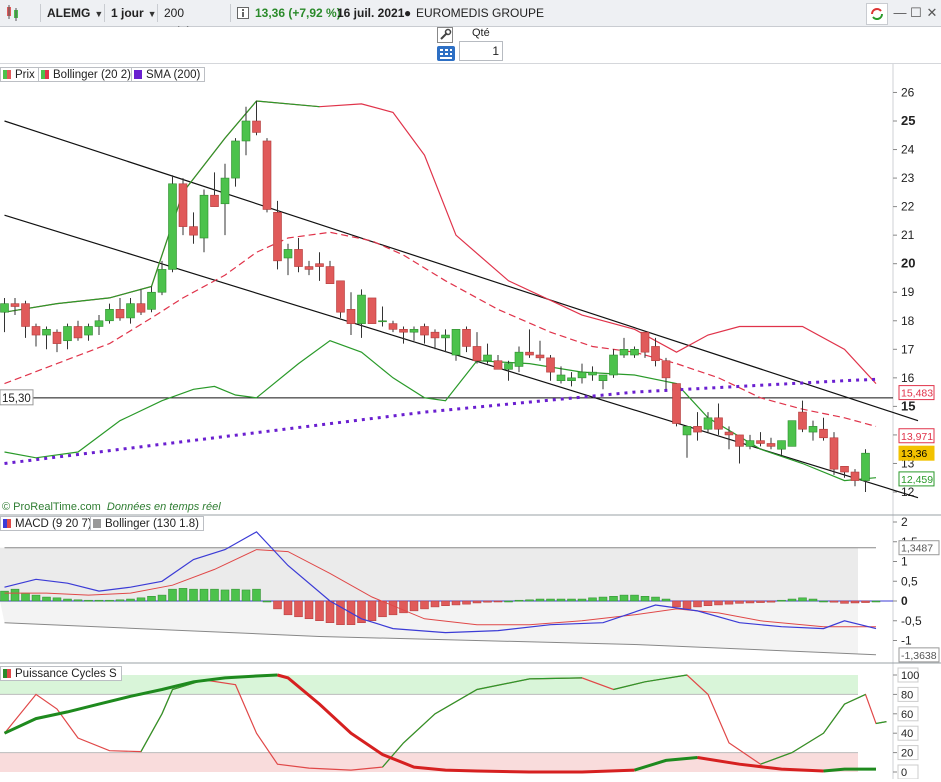 The width and height of the screenshot is (941, 782). Describe the element at coordinates (917, 394) in the screenshot. I see `price-axis-badge-label: 15,483` at that location.